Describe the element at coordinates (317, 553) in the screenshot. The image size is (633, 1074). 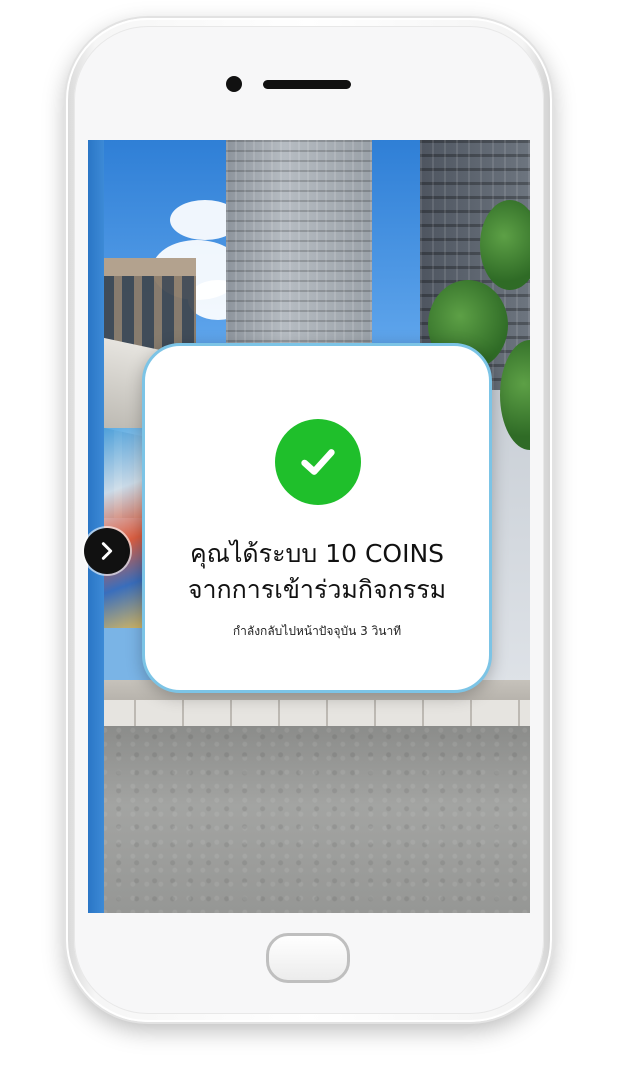
I see `reward-message-line1: คุณได้ระบบ 10 COINS` at that location.